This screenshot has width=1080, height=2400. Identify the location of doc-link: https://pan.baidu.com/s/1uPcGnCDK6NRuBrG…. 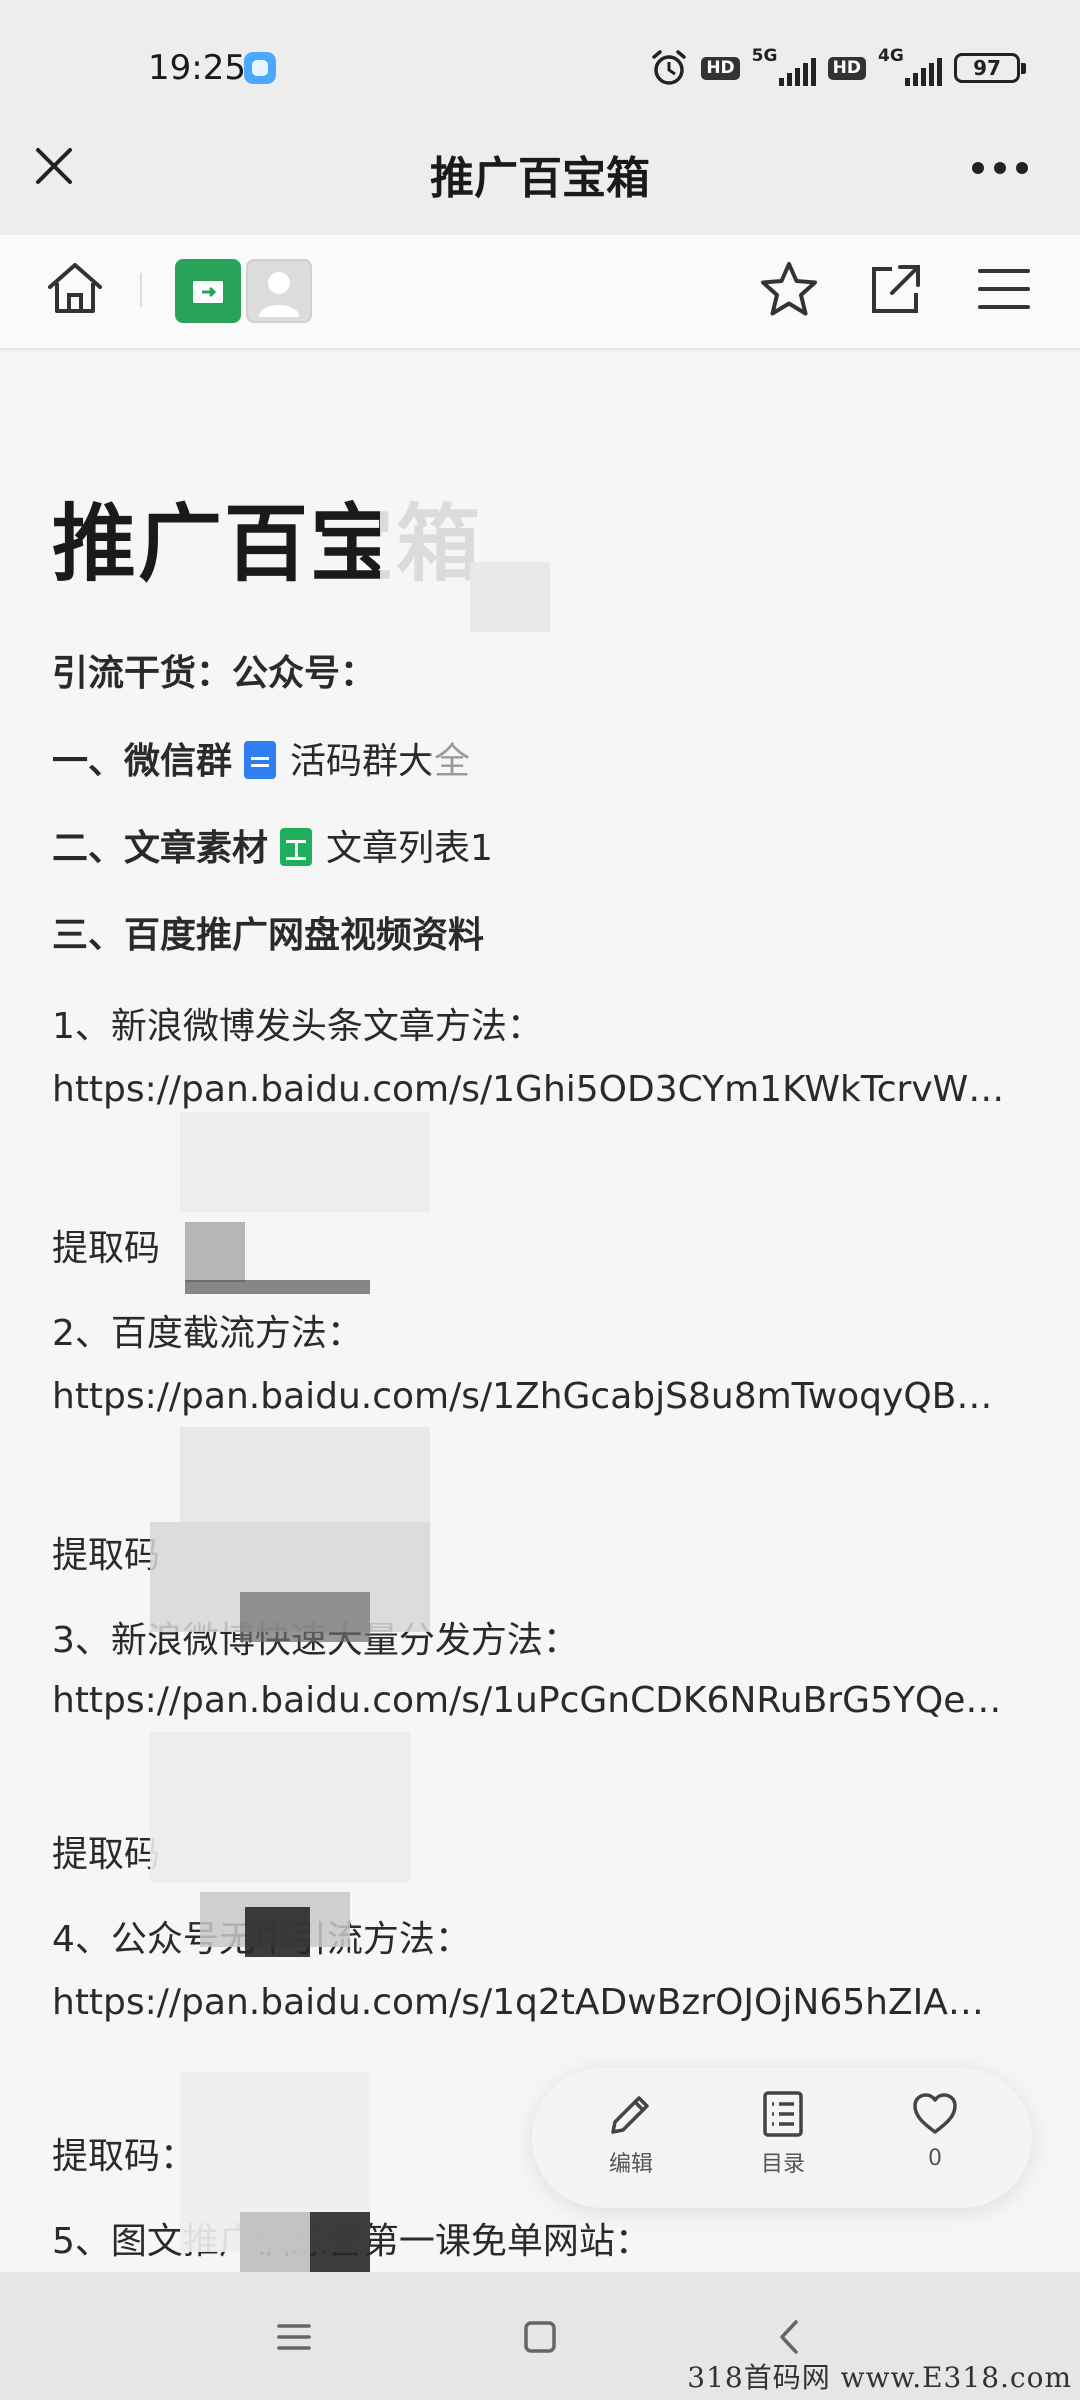
(526, 1700).